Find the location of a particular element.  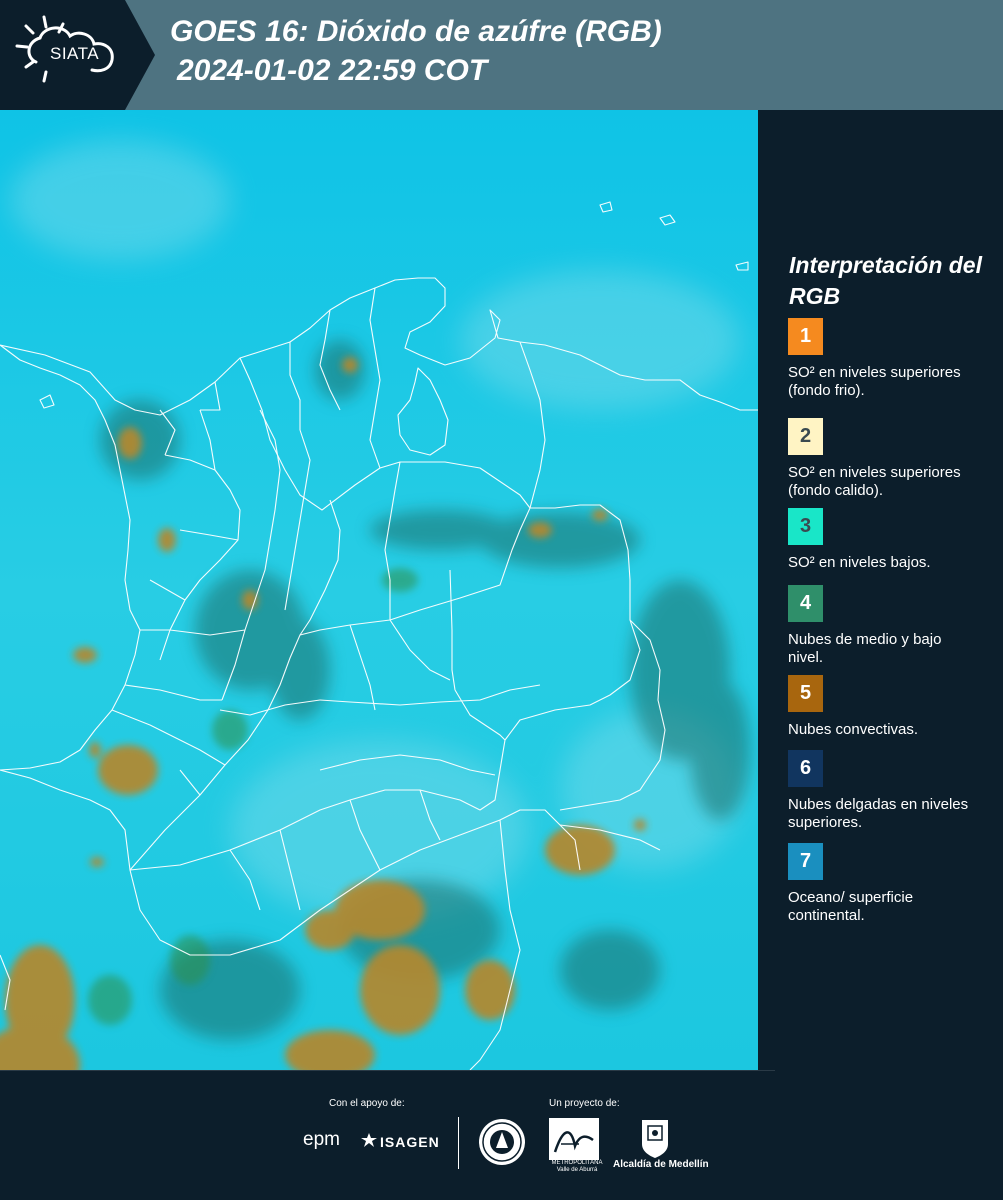

isagen-logo: ISAGEN is located at coordinates (400, 1141).